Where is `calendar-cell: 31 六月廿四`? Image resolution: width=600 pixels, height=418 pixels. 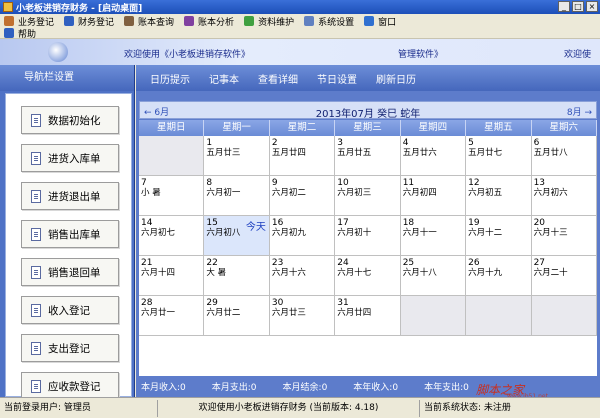
calendar-cell: 31 六月廿四 is located at coordinates (368, 316).